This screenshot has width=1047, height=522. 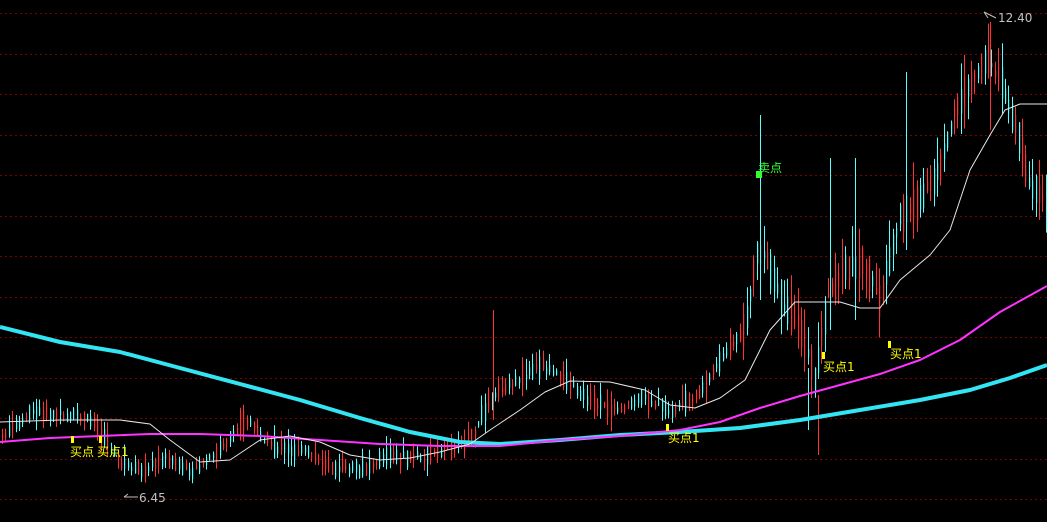 What do you see at coordinates (113, 452) in the screenshot?
I see `buy1-signal-label: 买点1` at bounding box center [113, 452].